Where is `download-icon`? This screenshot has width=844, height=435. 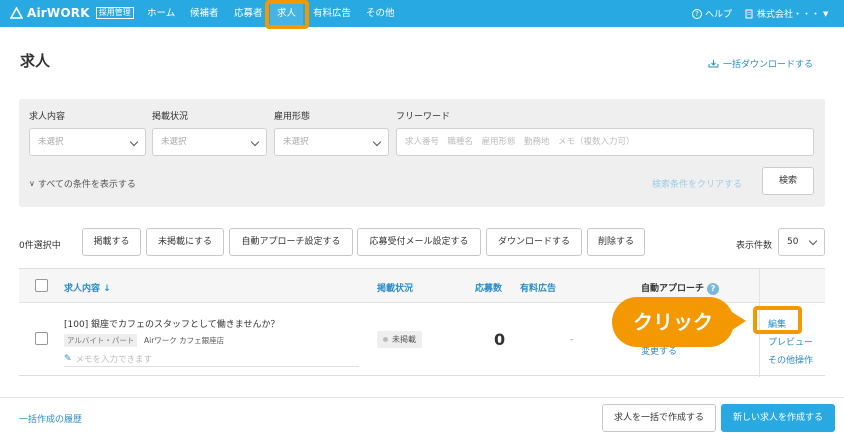 download-icon is located at coordinates (713, 64).